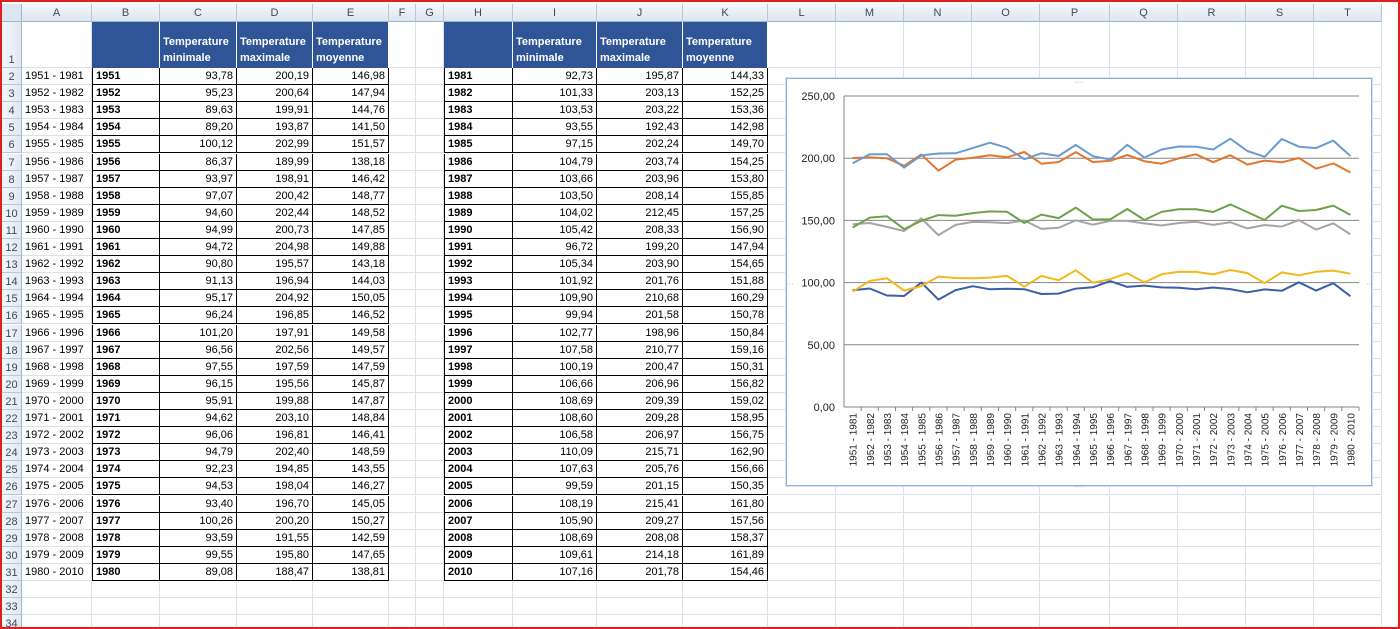  Describe the element at coordinates (126, 333) in the screenshot. I see `year-cell: 1966` at that location.